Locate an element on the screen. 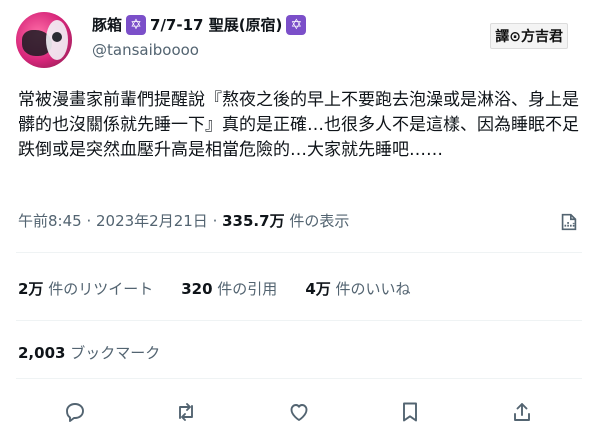  engagement-stats: 2万 件のリツイート 320 件の引用 4万 件のいいね is located at coordinates (214, 288).